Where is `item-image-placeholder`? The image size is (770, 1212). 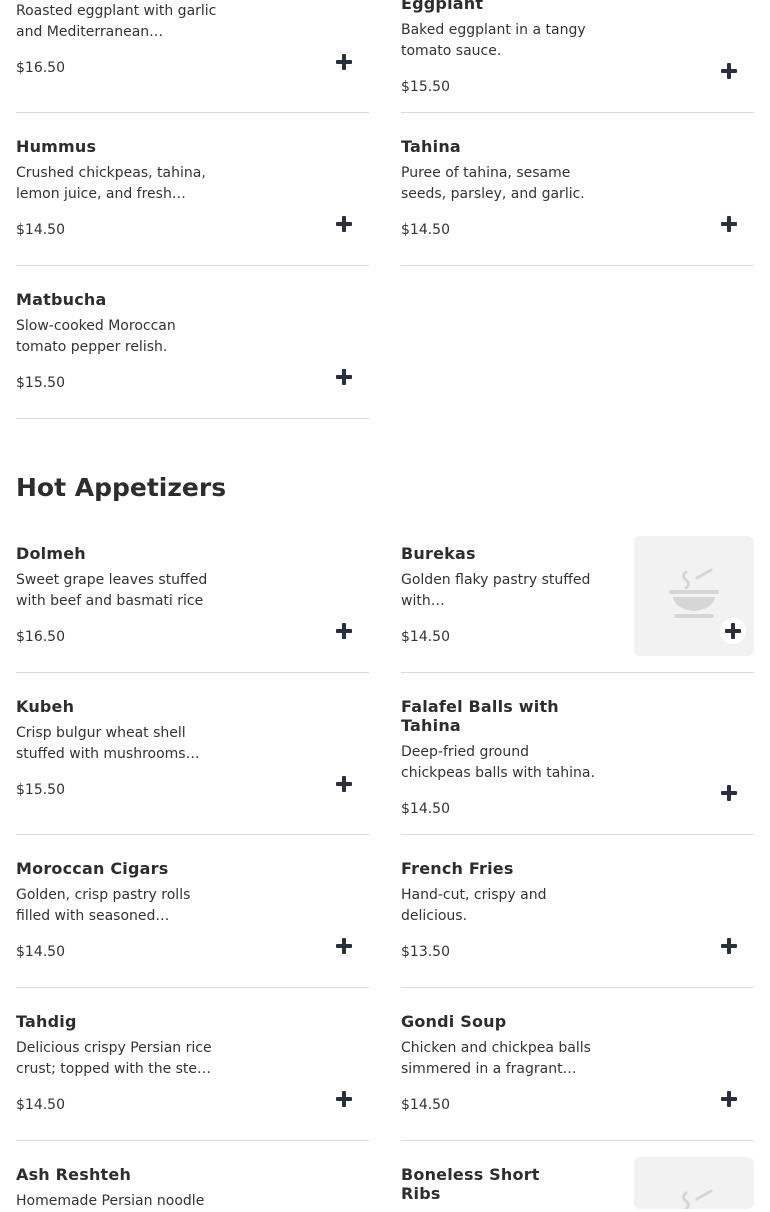
item-image-placeholder is located at coordinates (694, 1183).